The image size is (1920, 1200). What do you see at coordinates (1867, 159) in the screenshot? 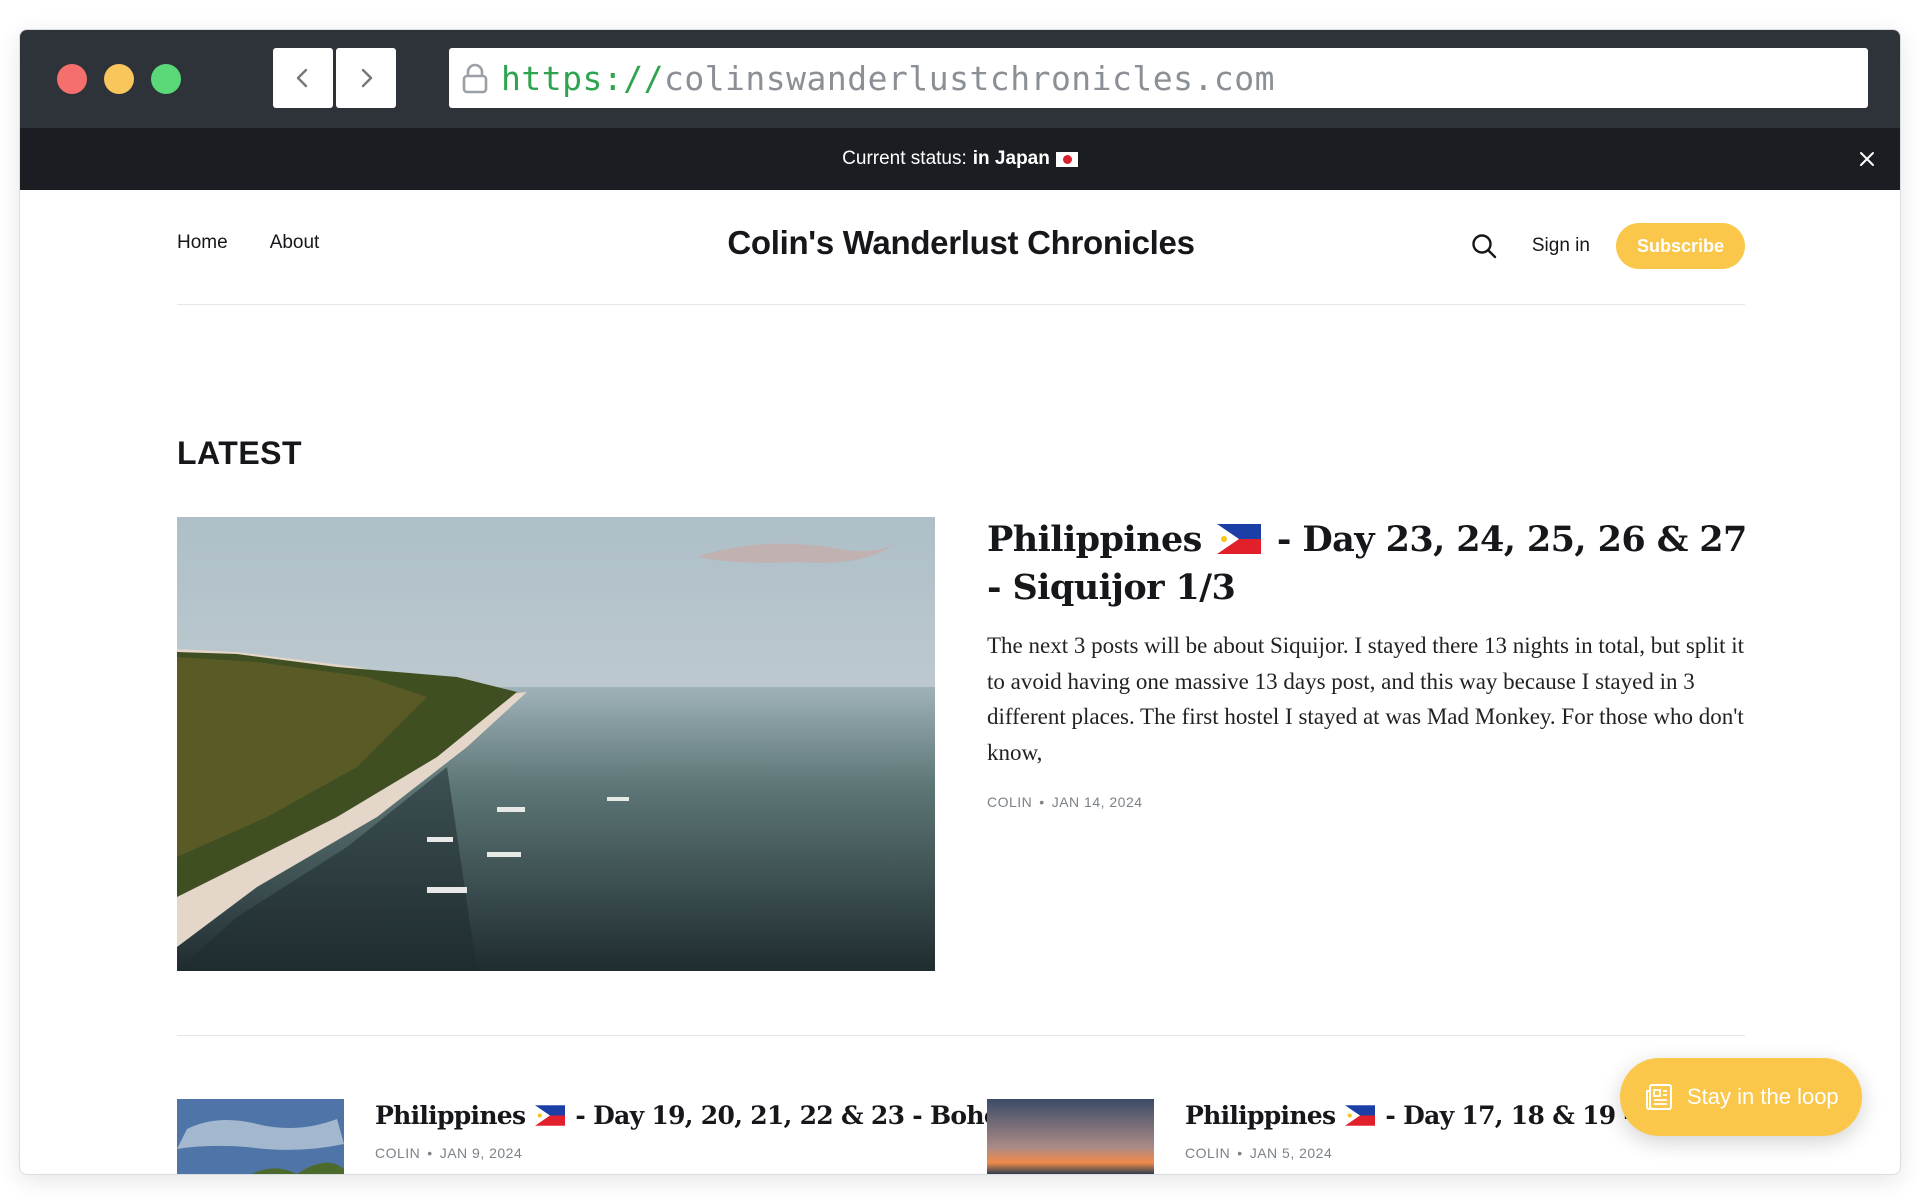
I see `close-icon` at bounding box center [1867, 159].